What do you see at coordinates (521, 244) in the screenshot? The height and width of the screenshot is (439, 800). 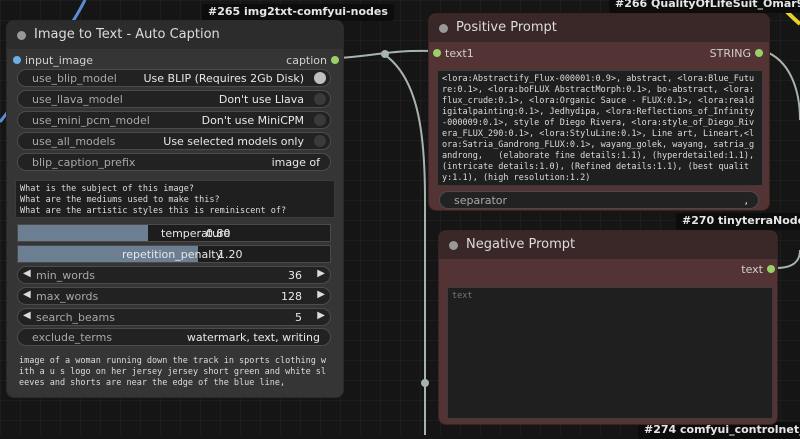 I see `node-title: Negative Prompt` at bounding box center [521, 244].